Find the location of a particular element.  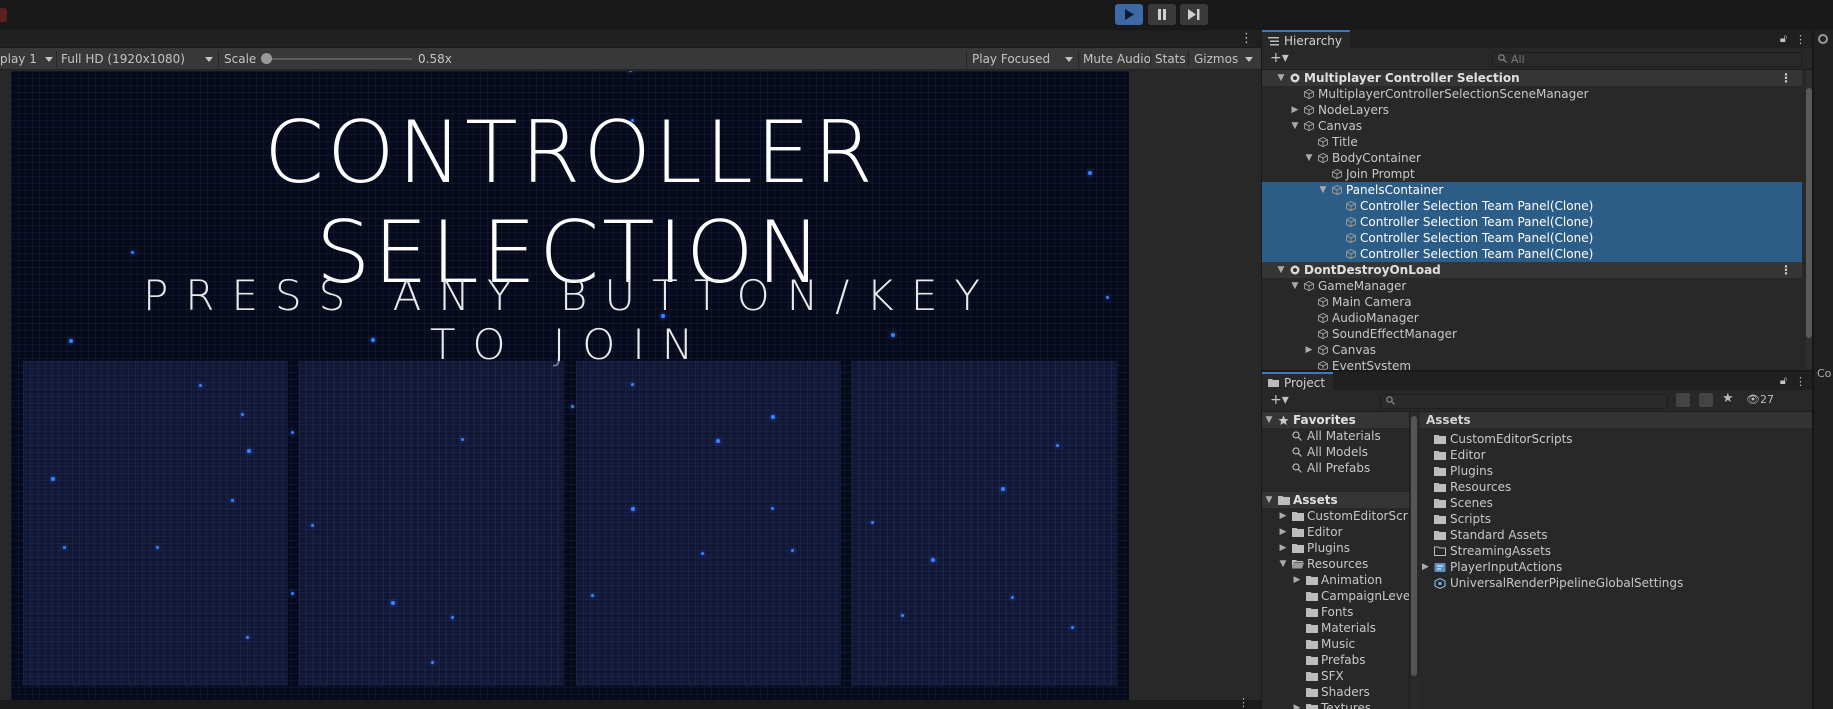

hierarchy-item: ▼ GameManager is located at coordinates (1532, 286).